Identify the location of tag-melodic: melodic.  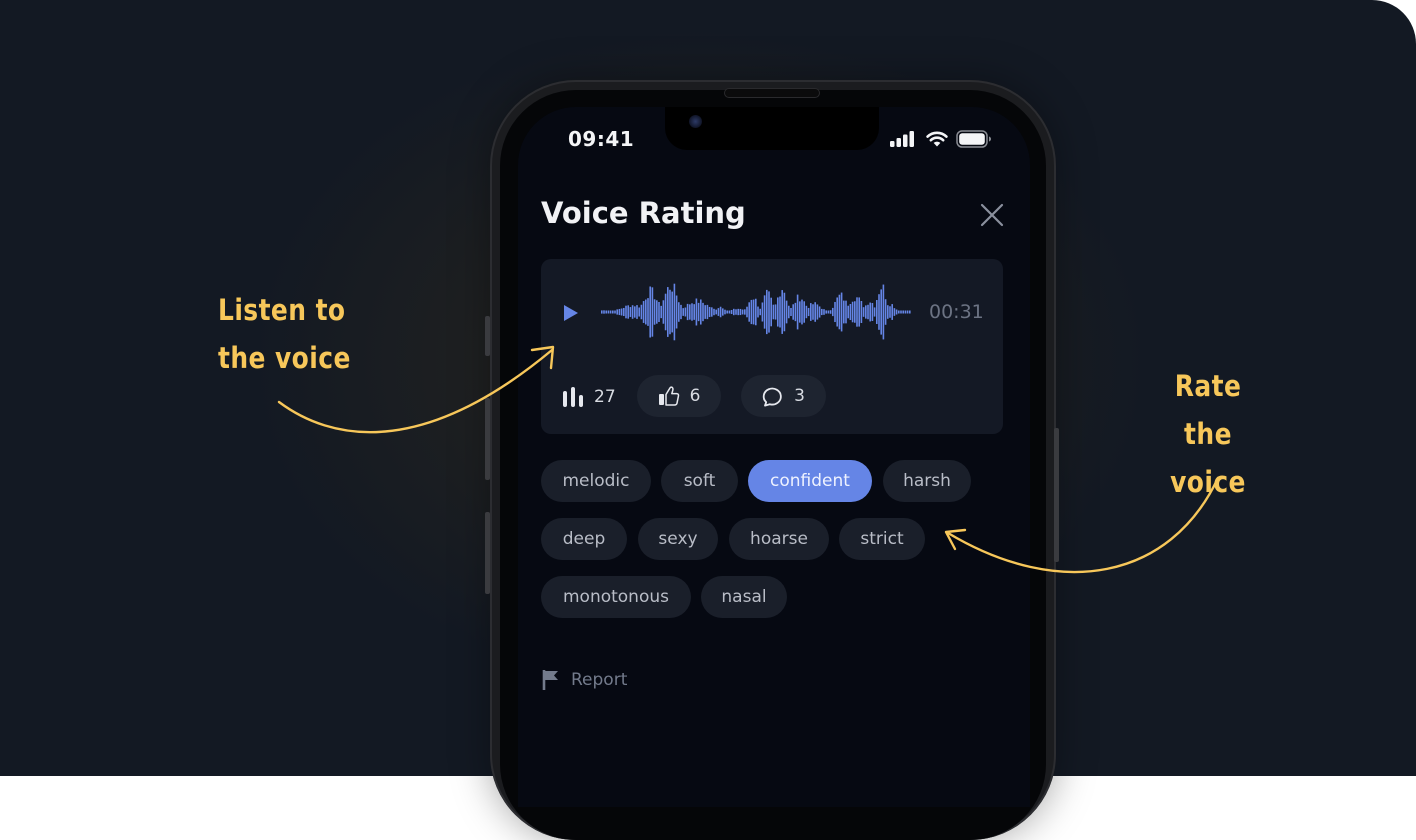
(596, 481).